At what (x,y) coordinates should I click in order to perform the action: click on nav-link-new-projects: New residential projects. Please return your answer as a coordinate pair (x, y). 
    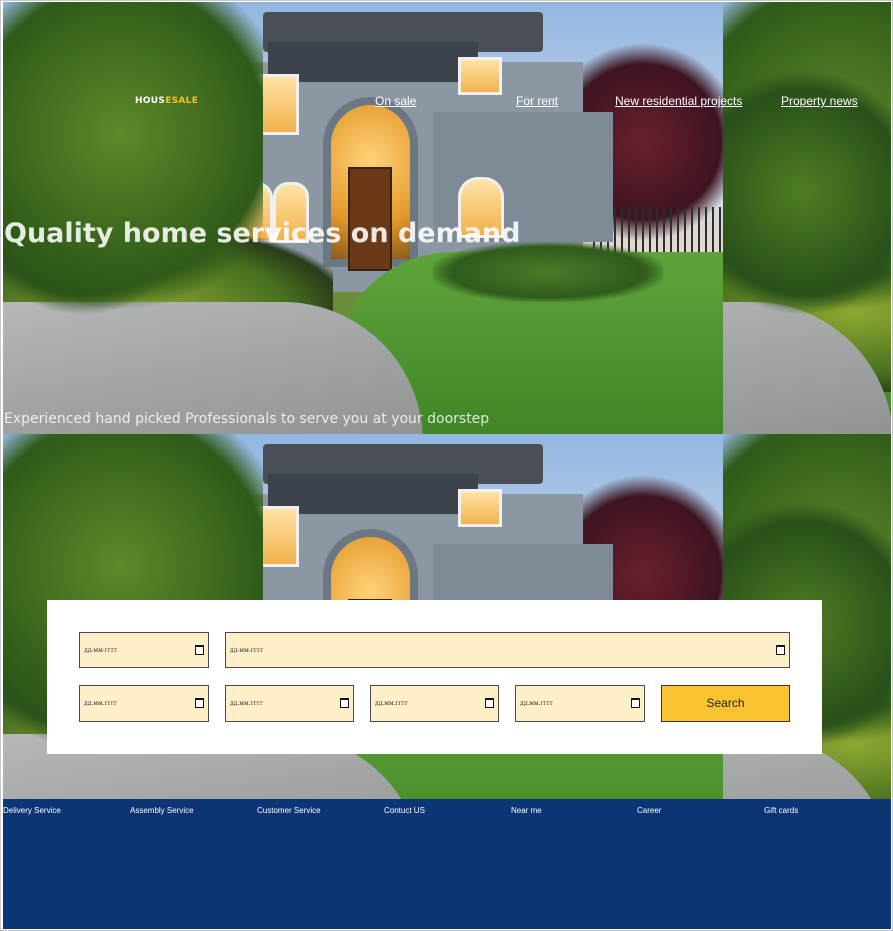
    Looking at the image, I should click on (678, 101).